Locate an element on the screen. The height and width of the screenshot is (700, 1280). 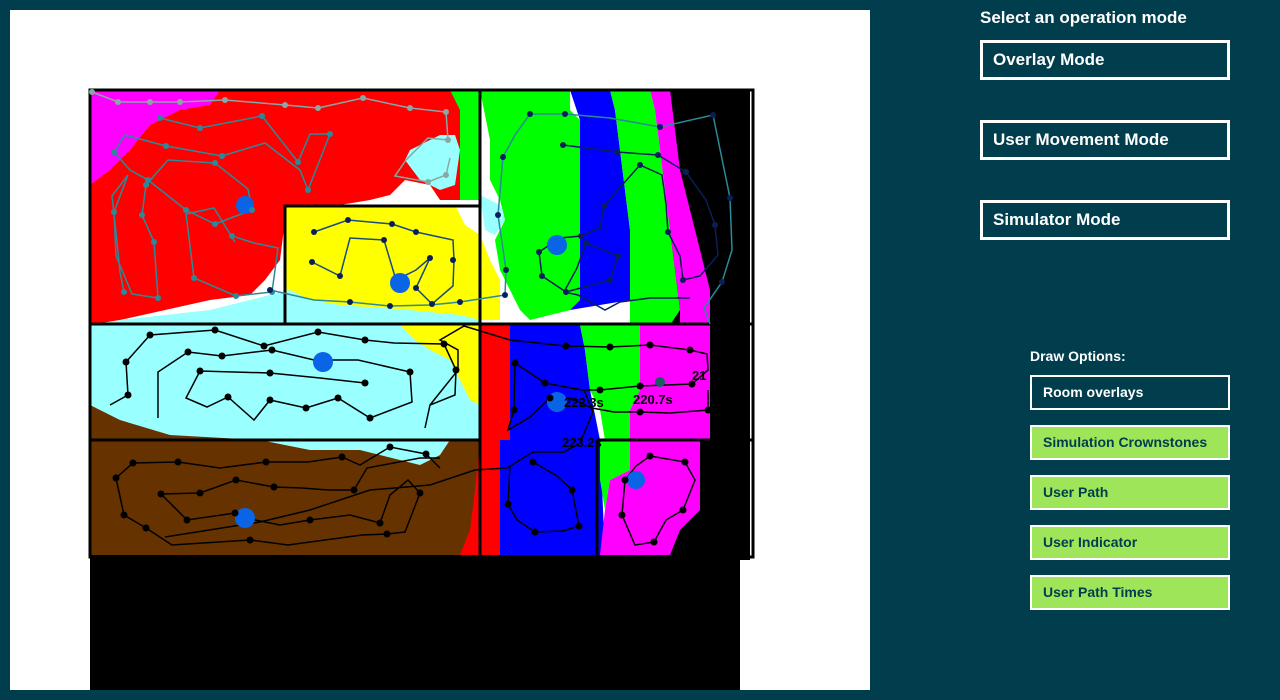
user-path-toggle: User Path is located at coordinates (1130, 492).